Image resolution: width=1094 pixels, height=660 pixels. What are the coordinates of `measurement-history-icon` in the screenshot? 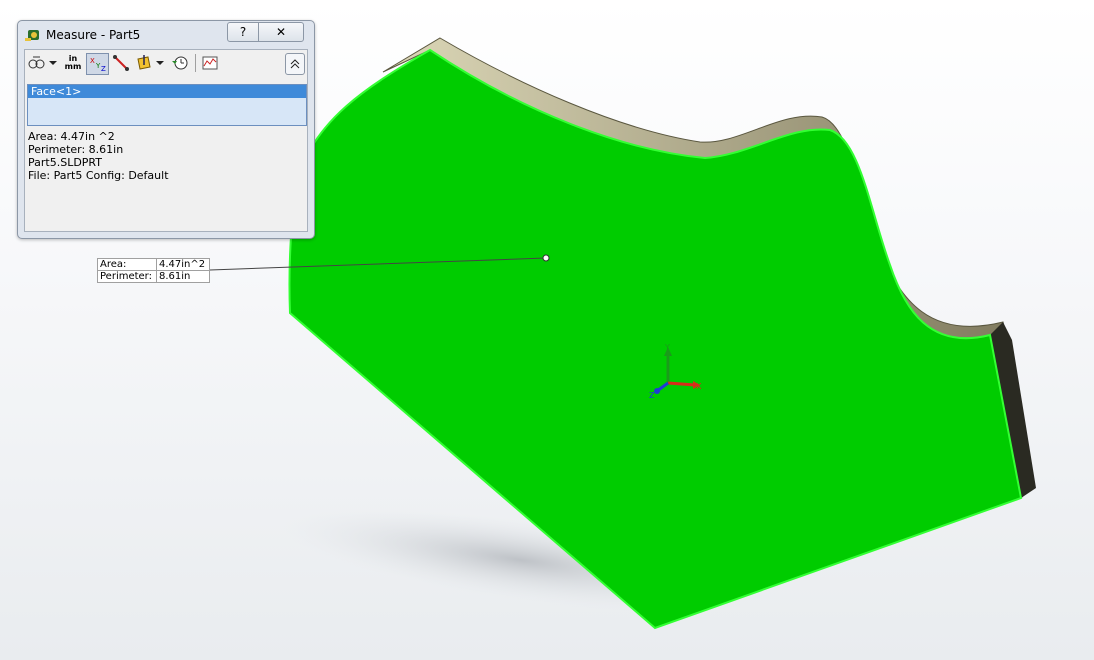 It's located at (180, 63).